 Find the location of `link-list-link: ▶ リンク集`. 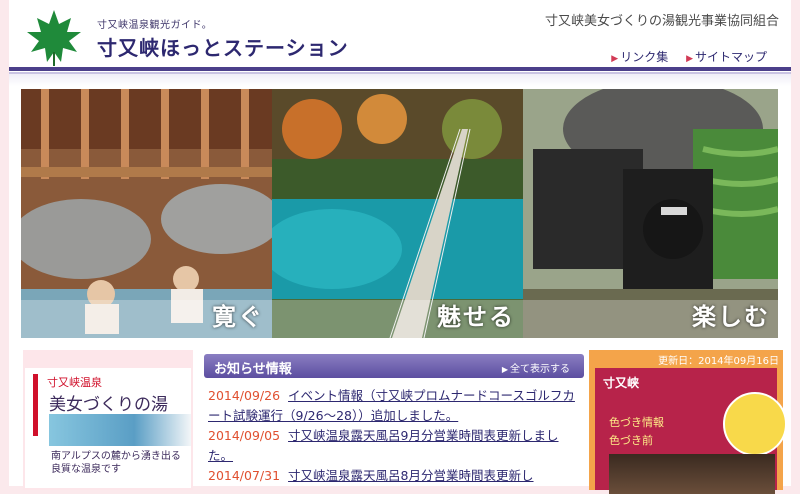

link-list-link: ▶ リンク集 is located at coordinates (639, 57).